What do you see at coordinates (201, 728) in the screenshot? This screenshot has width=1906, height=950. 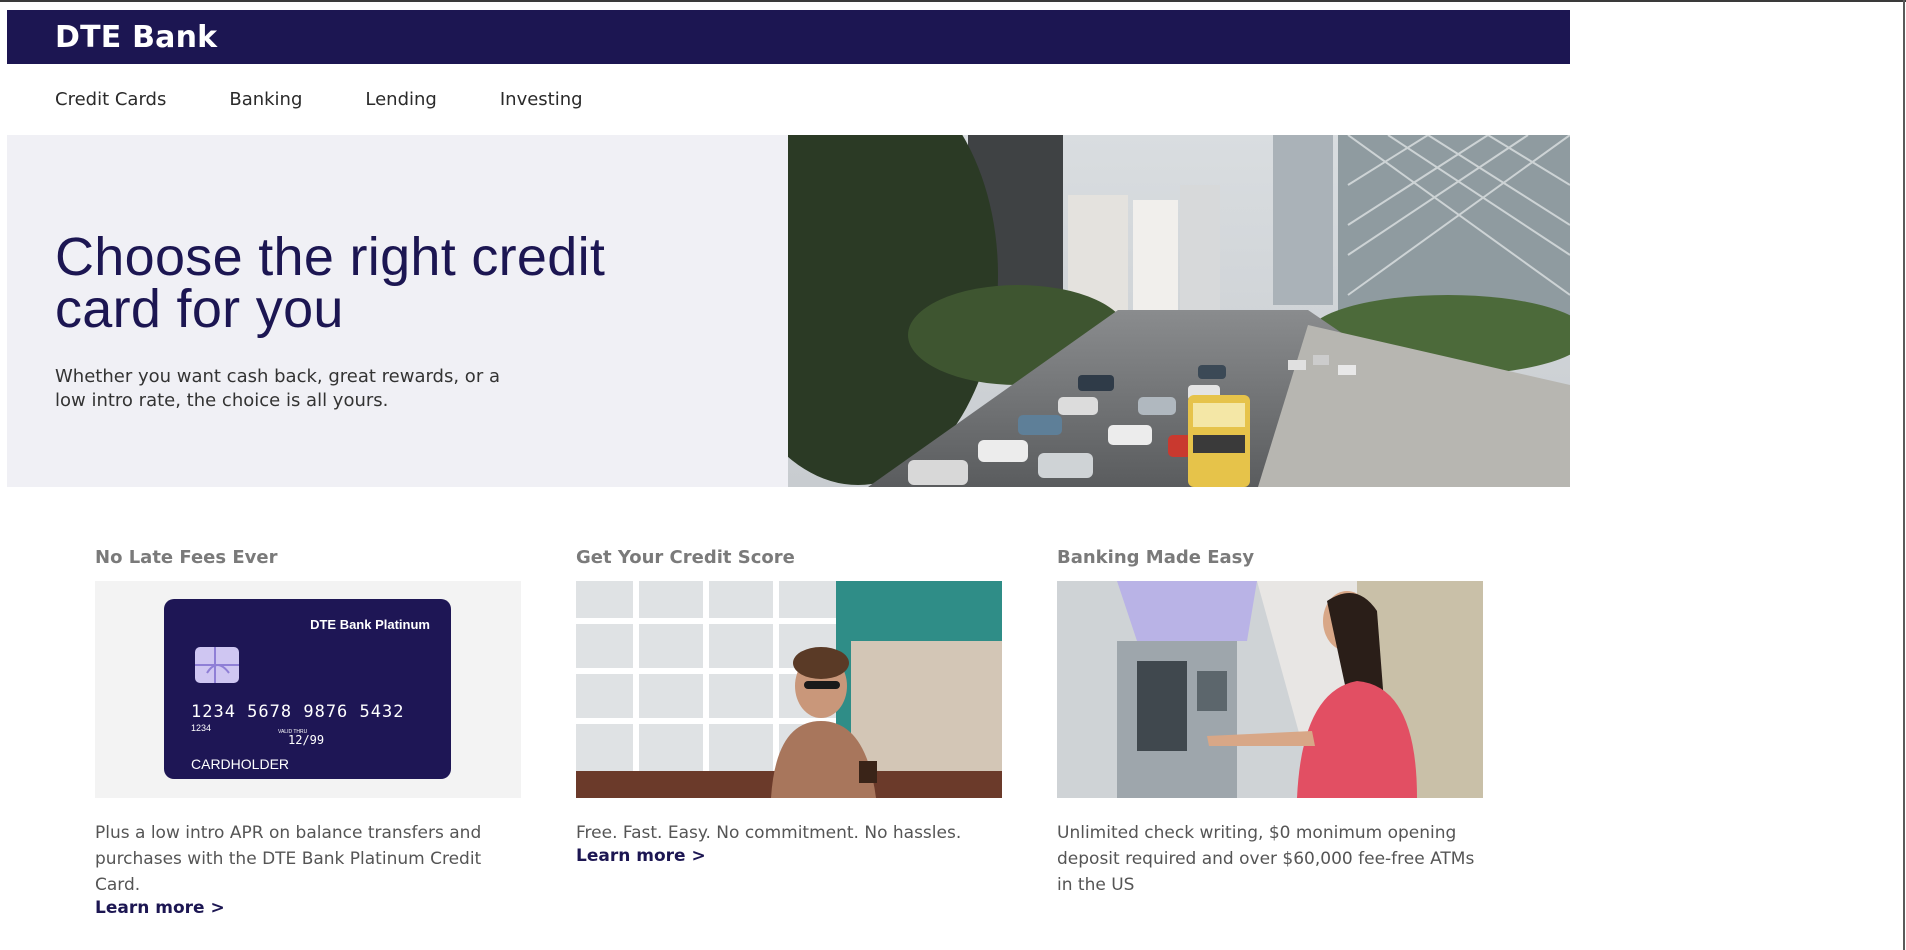 I see `card-small-number: 1234` at bounding box center [201, 728].